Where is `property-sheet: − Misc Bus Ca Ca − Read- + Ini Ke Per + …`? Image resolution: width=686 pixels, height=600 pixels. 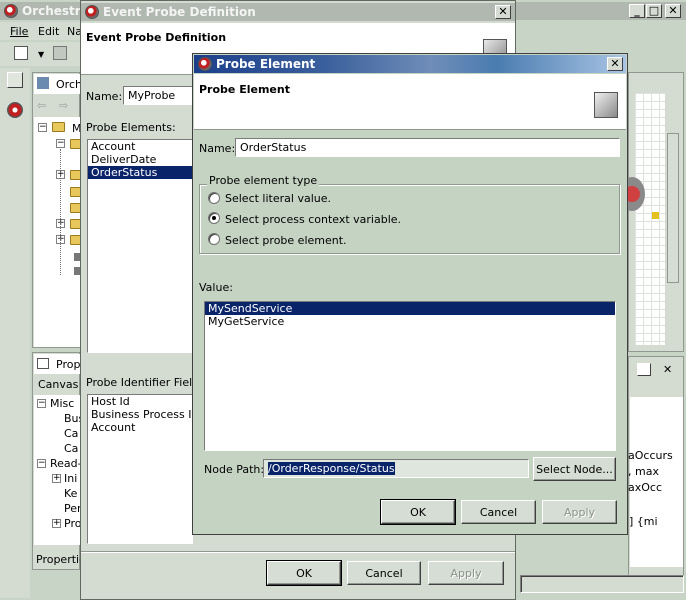
property-sheet: − Misc Bus Ca Ca − Read- + Ini Ke Per + … is located at coordinates (59, 470).